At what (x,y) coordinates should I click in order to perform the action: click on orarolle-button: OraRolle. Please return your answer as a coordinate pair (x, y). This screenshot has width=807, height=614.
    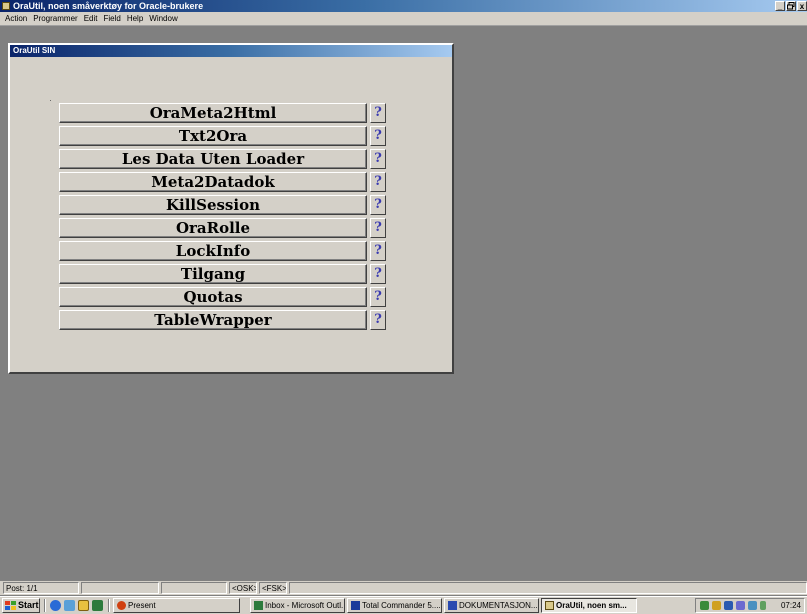
    Looking at the image, I should click on (213, 228).